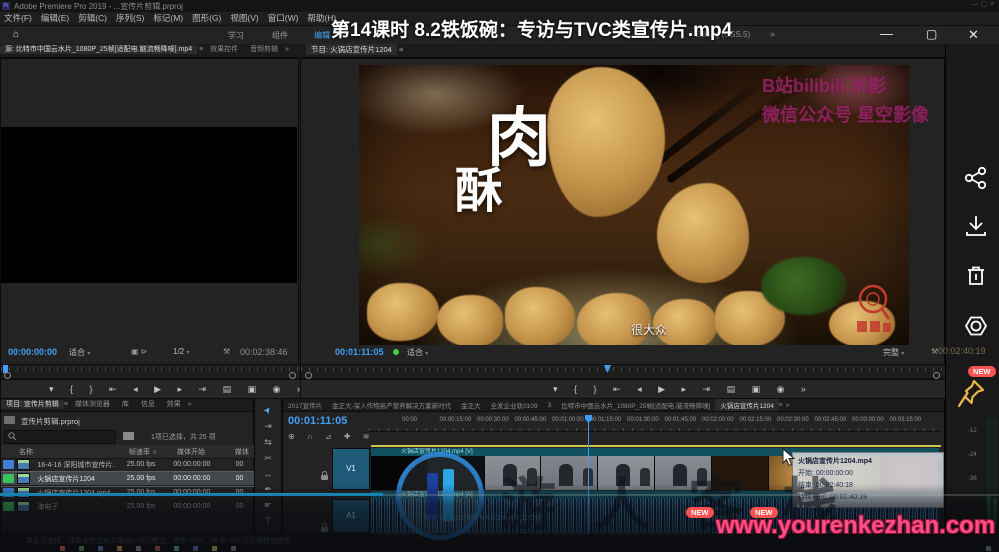  What do you see at coordinates (973, 35) in the screenshot?
I see `window-close-button: ✕` at bounding box center [973, 35].